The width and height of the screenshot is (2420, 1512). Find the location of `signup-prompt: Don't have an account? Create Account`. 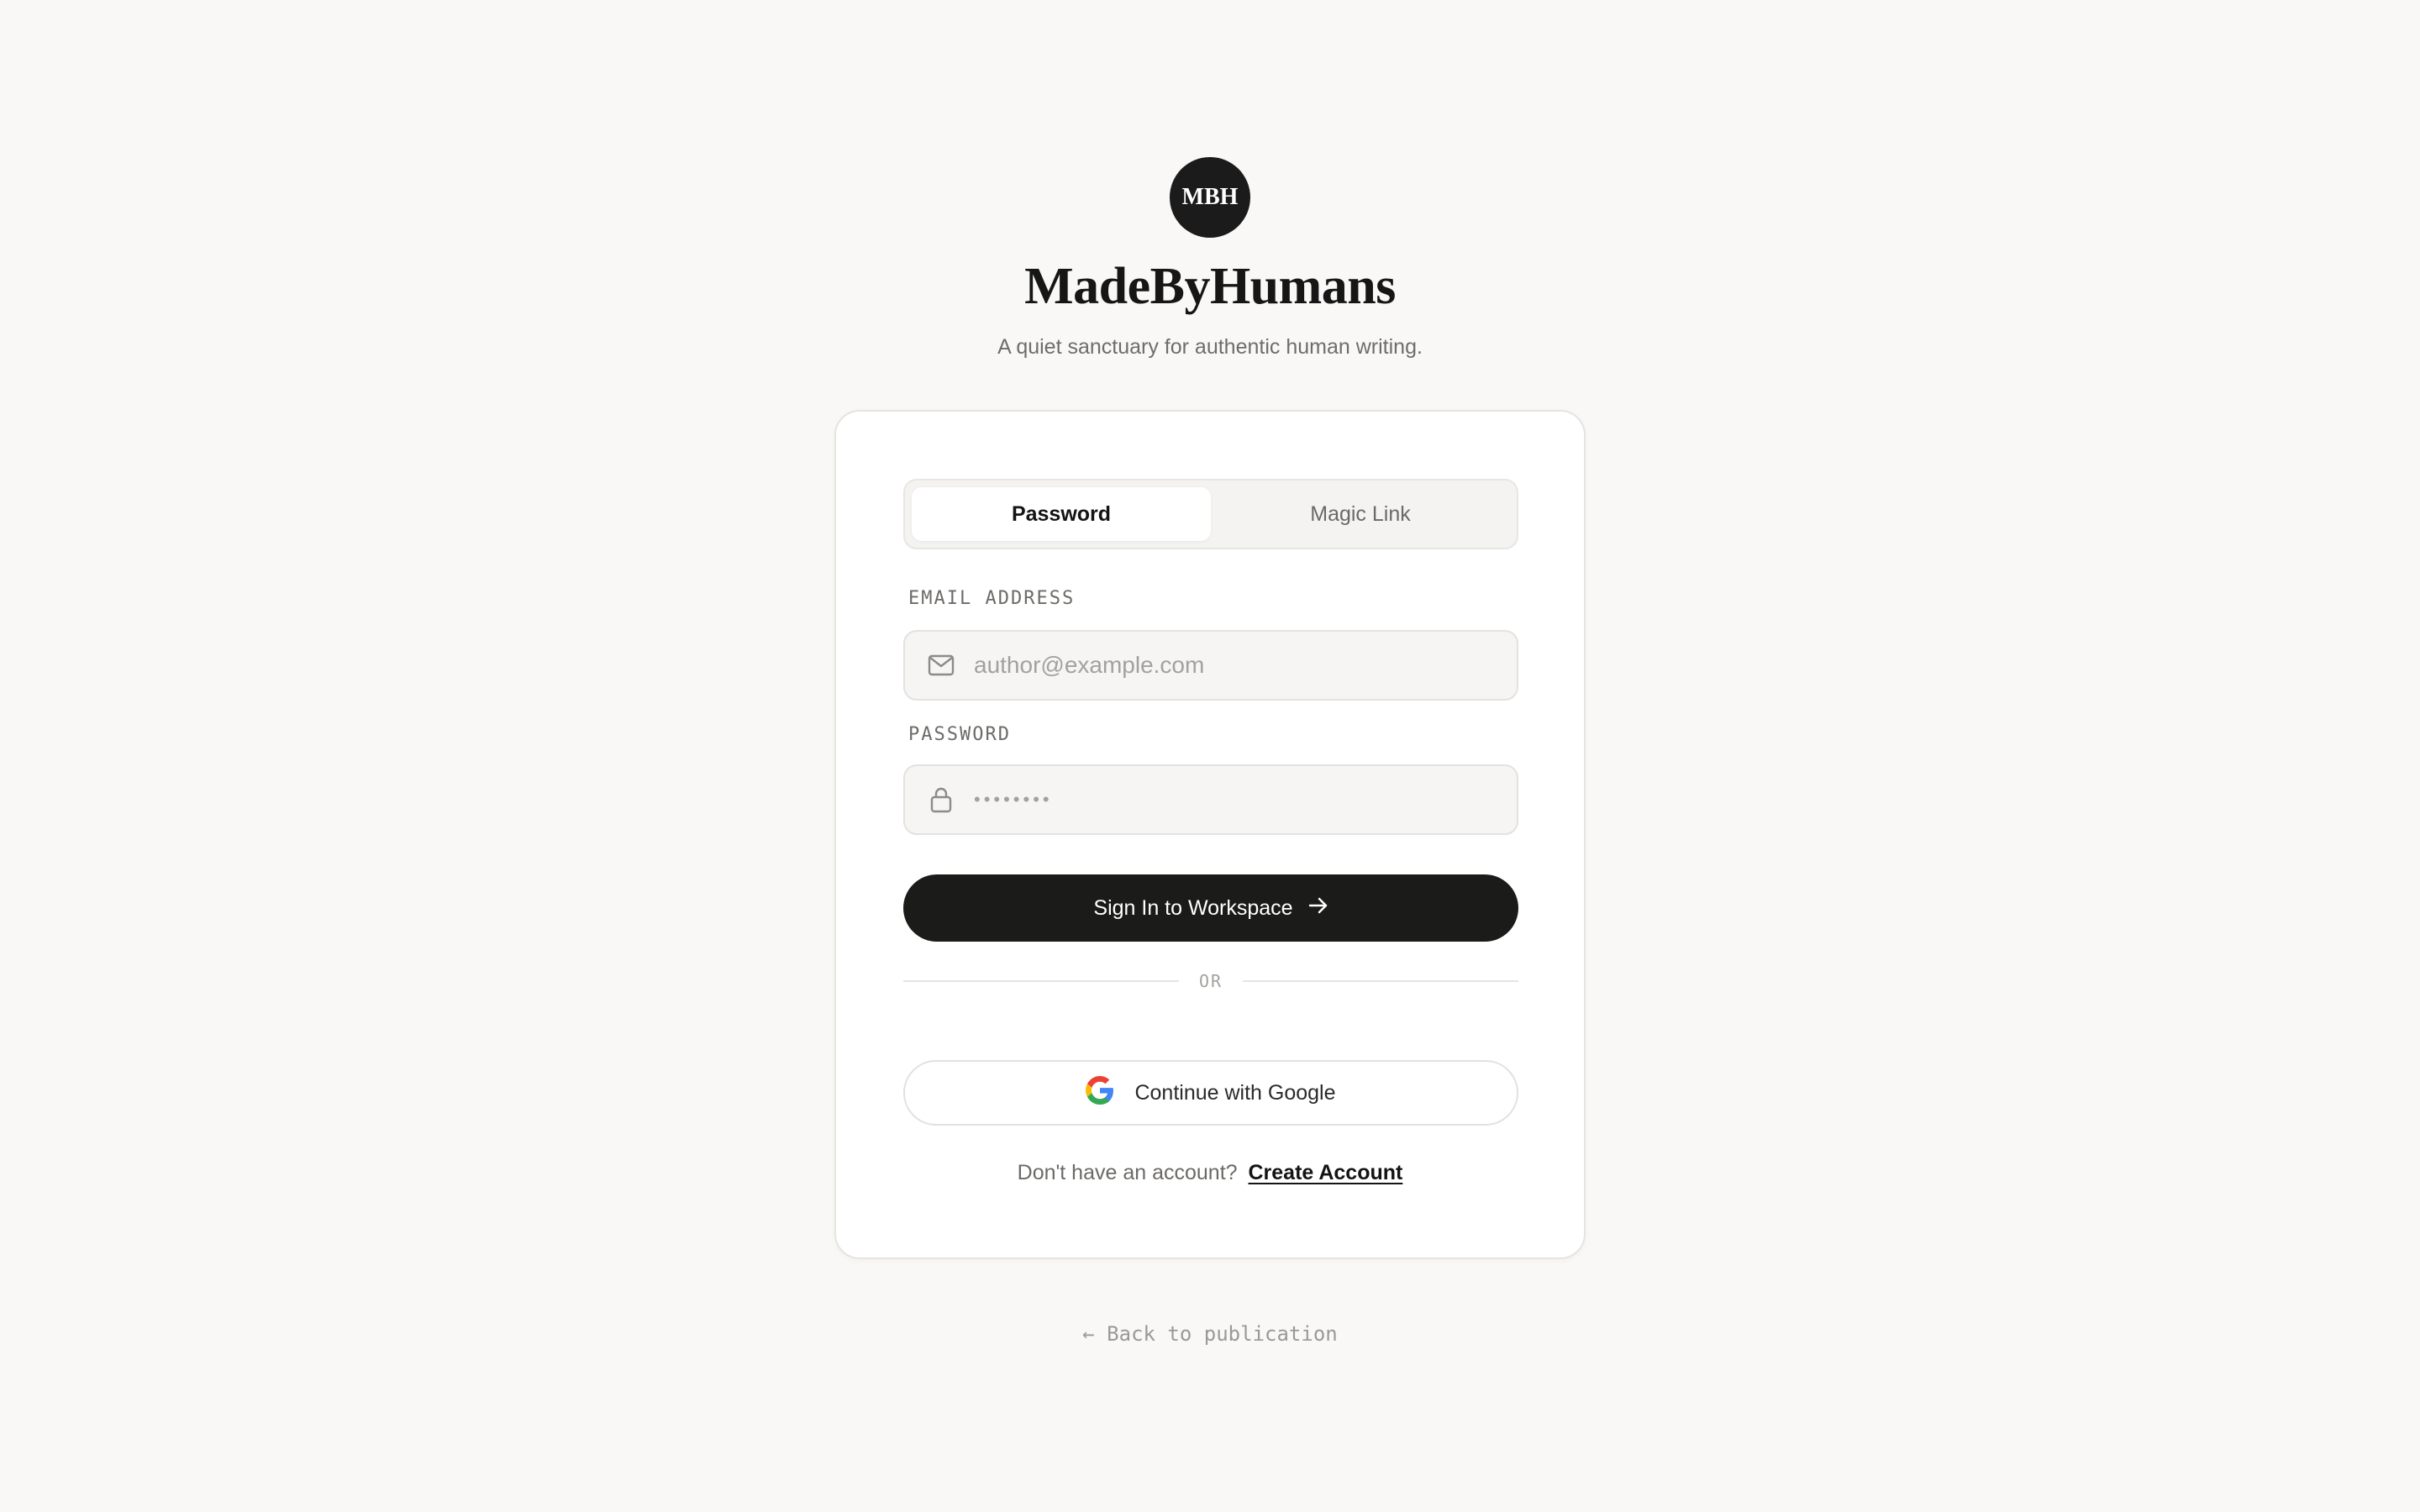

signup-prompt: Don't have an account? Create Account is located at coordinates (1210, 1173).